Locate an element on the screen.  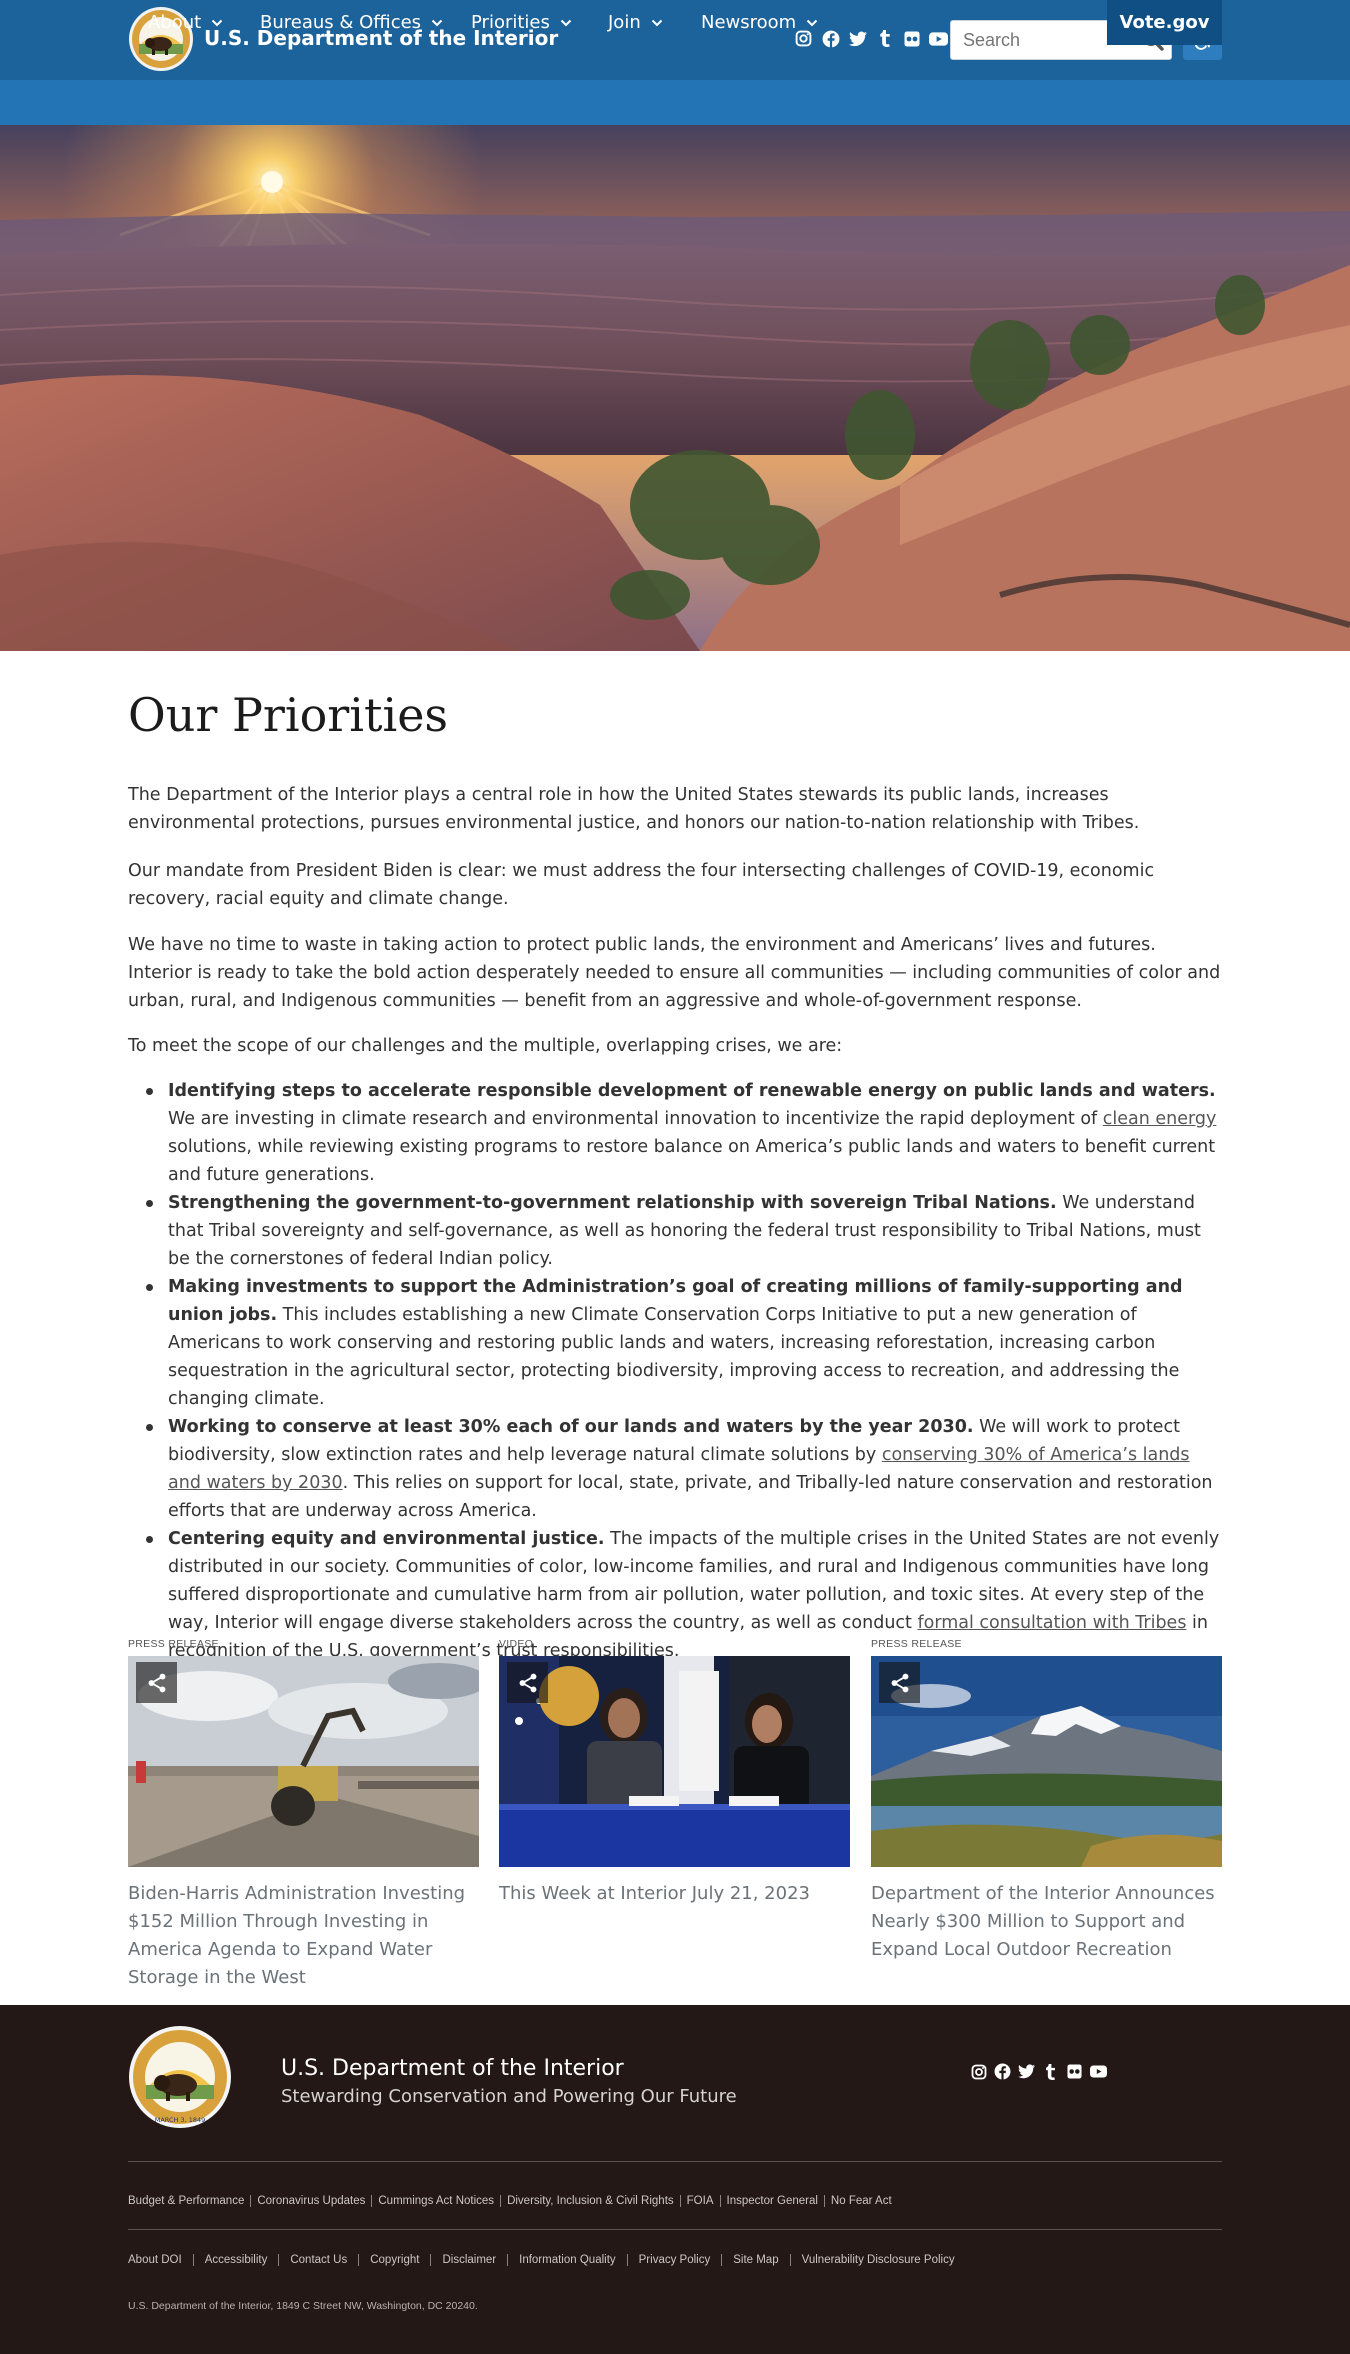
footer-divider is located at coordinates (675, 2161).